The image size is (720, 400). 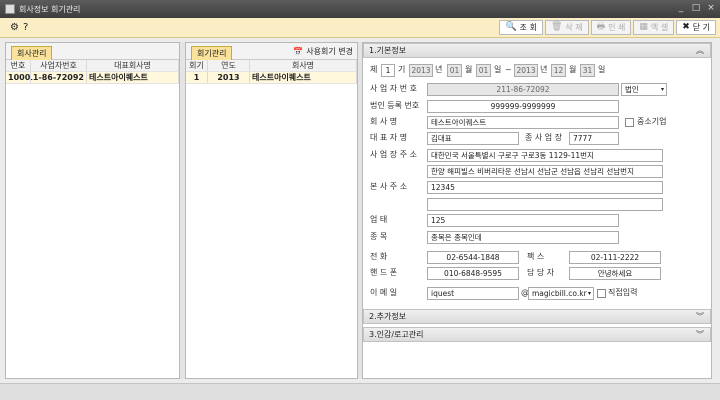 I want to click on trash-button: 🗑 삭 제, so click(x=566, y=27).